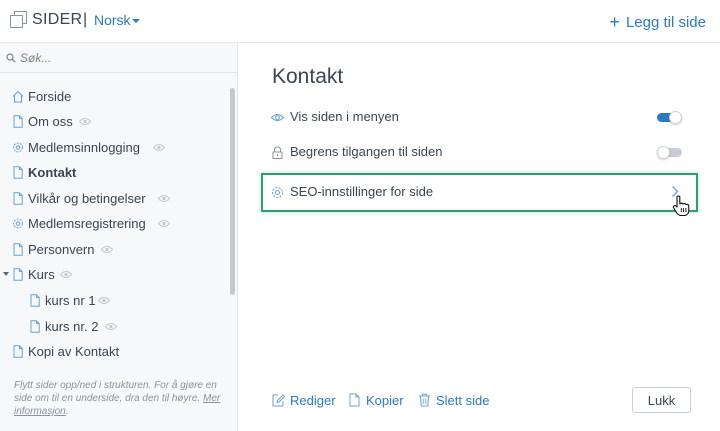 This screenshot has height=431, width=720. Describe the element at coordinates (232, 191) in the screenshot. I see `sidebar-scrollbar-thumb` at that location.